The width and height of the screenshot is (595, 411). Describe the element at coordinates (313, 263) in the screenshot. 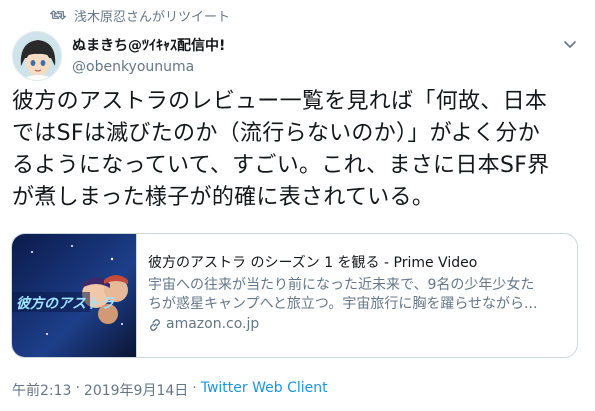

I see `card-title: 彼方のアストラ のシーズン 1 を観る - Prime Video` at that location.